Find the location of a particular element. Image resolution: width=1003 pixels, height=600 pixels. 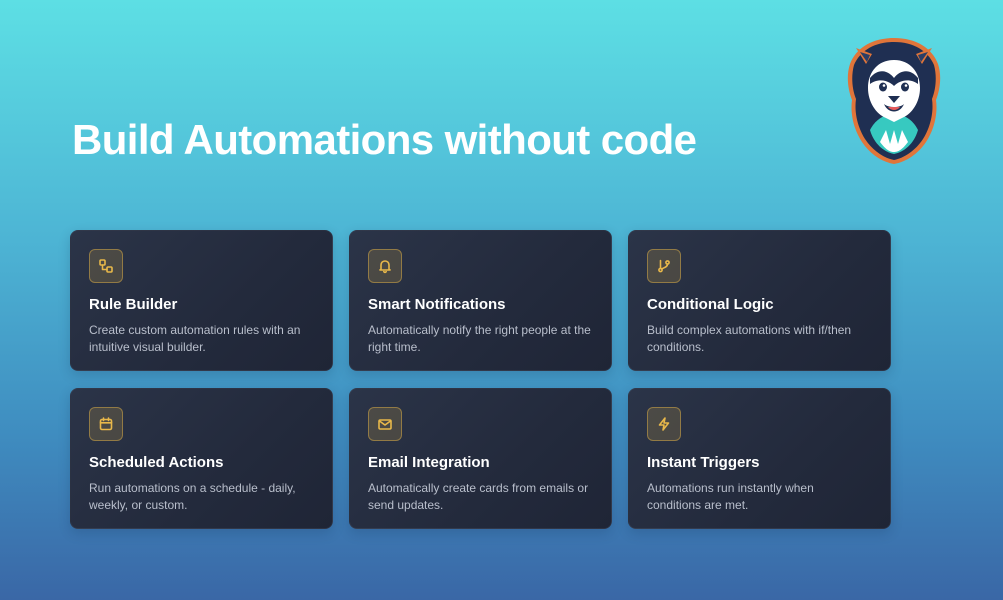

lightning-icon is located at coordinates (664, 424).